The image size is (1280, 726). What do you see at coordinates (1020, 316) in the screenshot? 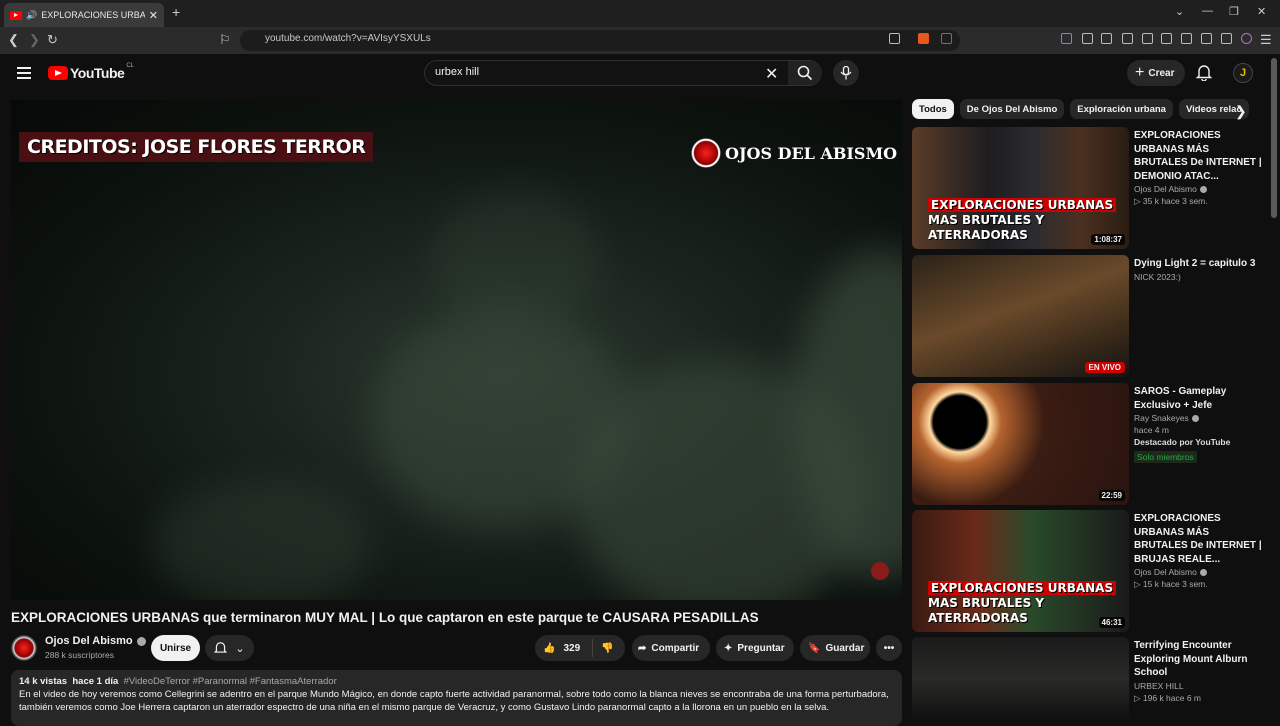
I see `video-thumbnail: EN VIVO` at bounding box center [1020, 316].